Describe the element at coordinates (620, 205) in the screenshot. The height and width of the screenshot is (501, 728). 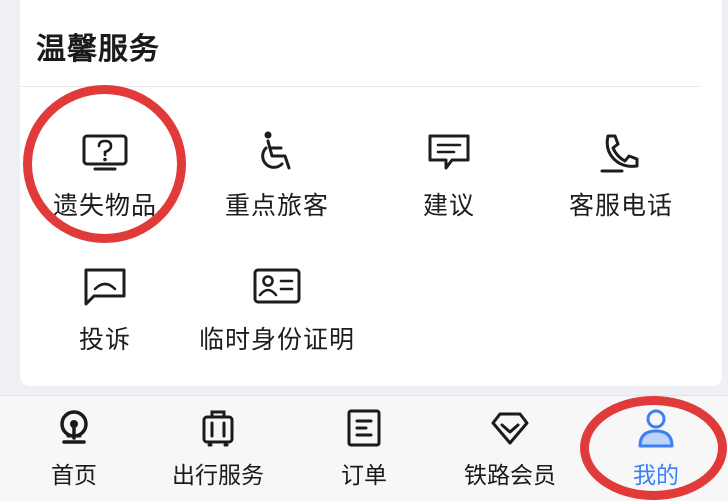
I see `service-label: 客服电话` at that location.